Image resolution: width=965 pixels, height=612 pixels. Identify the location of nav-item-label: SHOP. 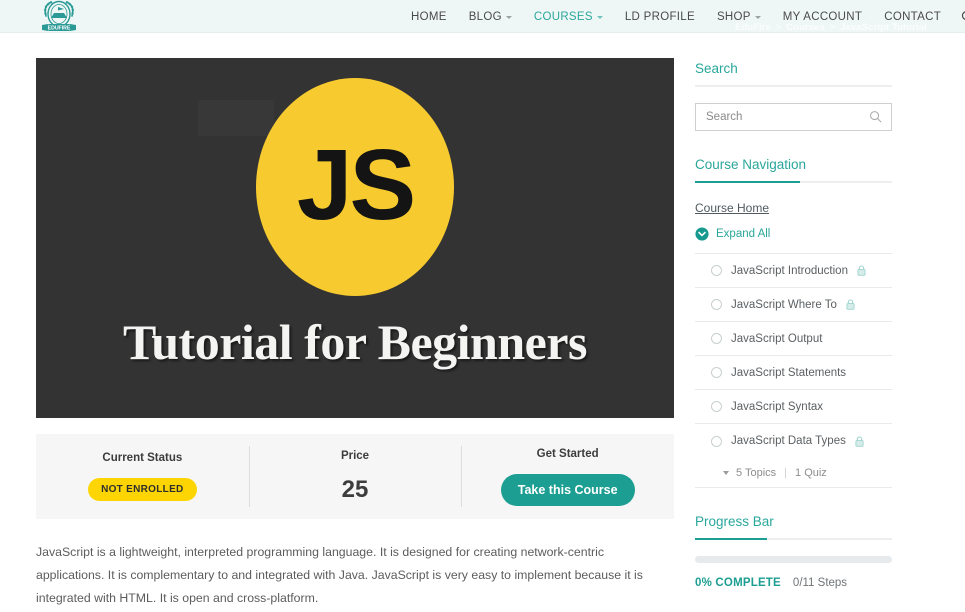
(733, 16).